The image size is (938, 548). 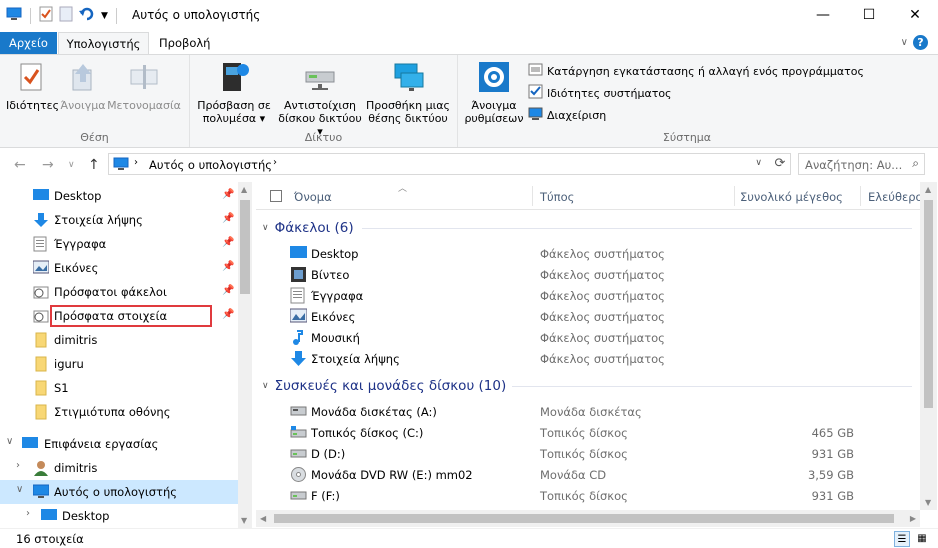 I want to click on system-properties-button: Ιδιότητες συστήματος, so click(x=600, y=93).